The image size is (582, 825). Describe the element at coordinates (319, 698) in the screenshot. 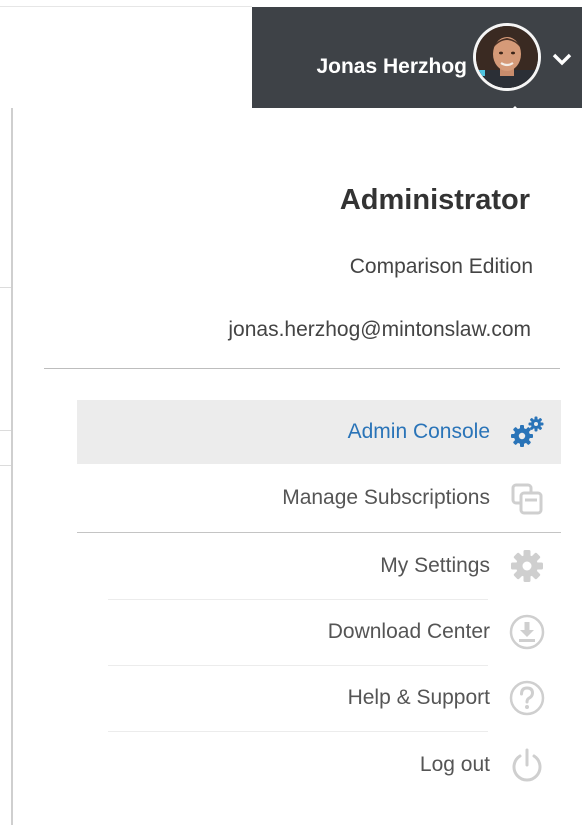

I see `menu-item-help-support: Help & Support` at that location.